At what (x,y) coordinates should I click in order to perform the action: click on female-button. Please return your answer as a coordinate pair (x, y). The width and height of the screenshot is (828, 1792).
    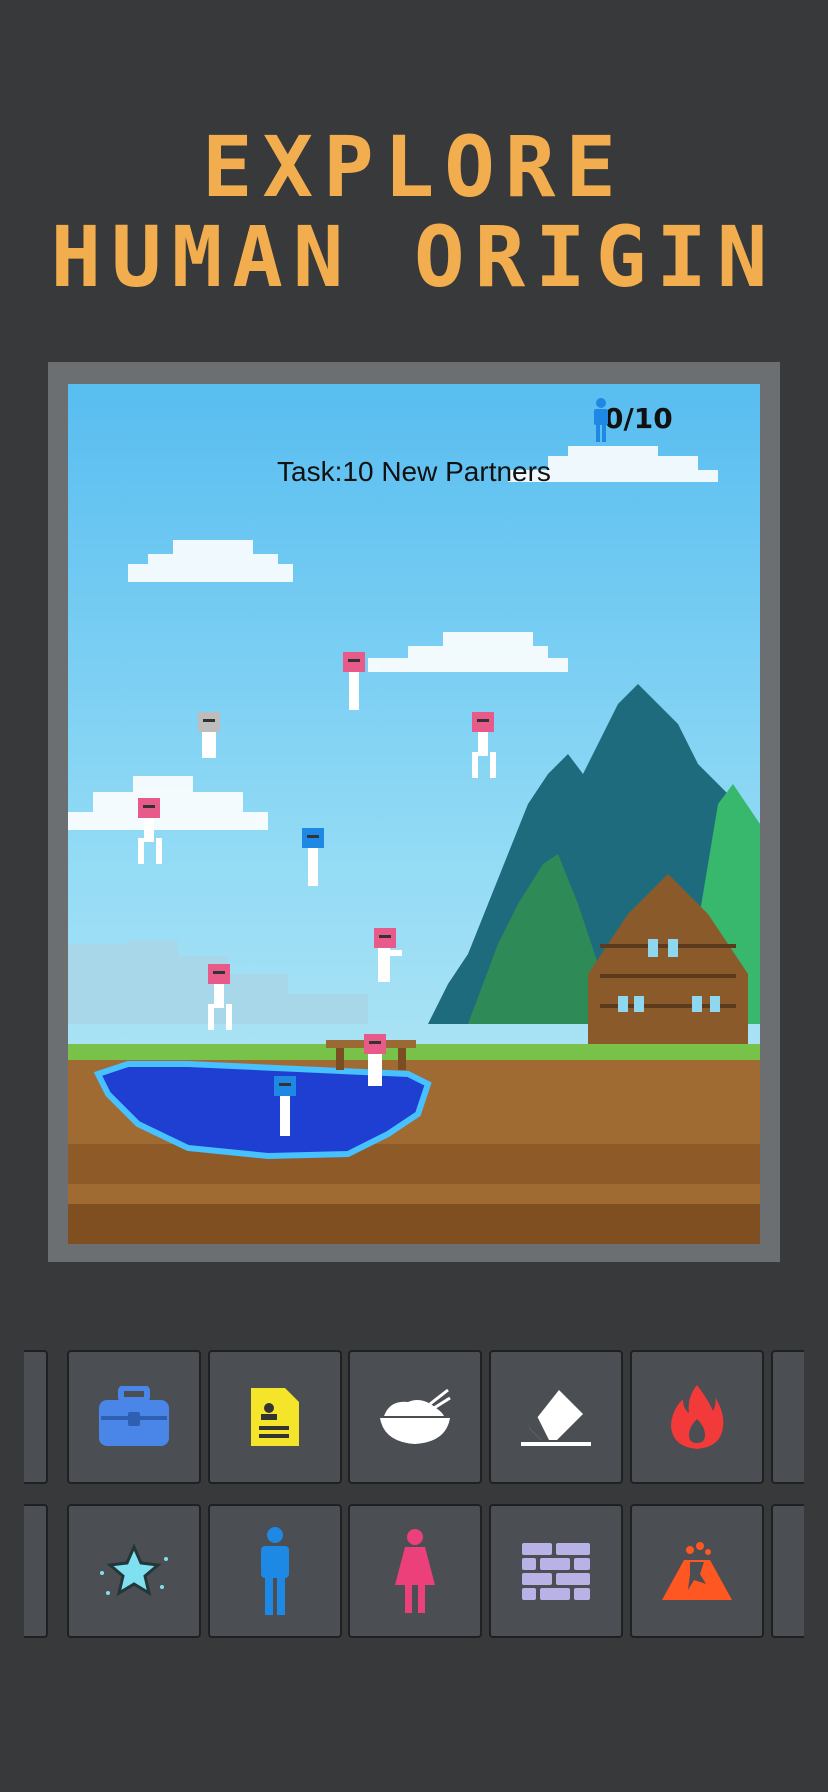
    Looking at the image, I should click on (415, 1571).